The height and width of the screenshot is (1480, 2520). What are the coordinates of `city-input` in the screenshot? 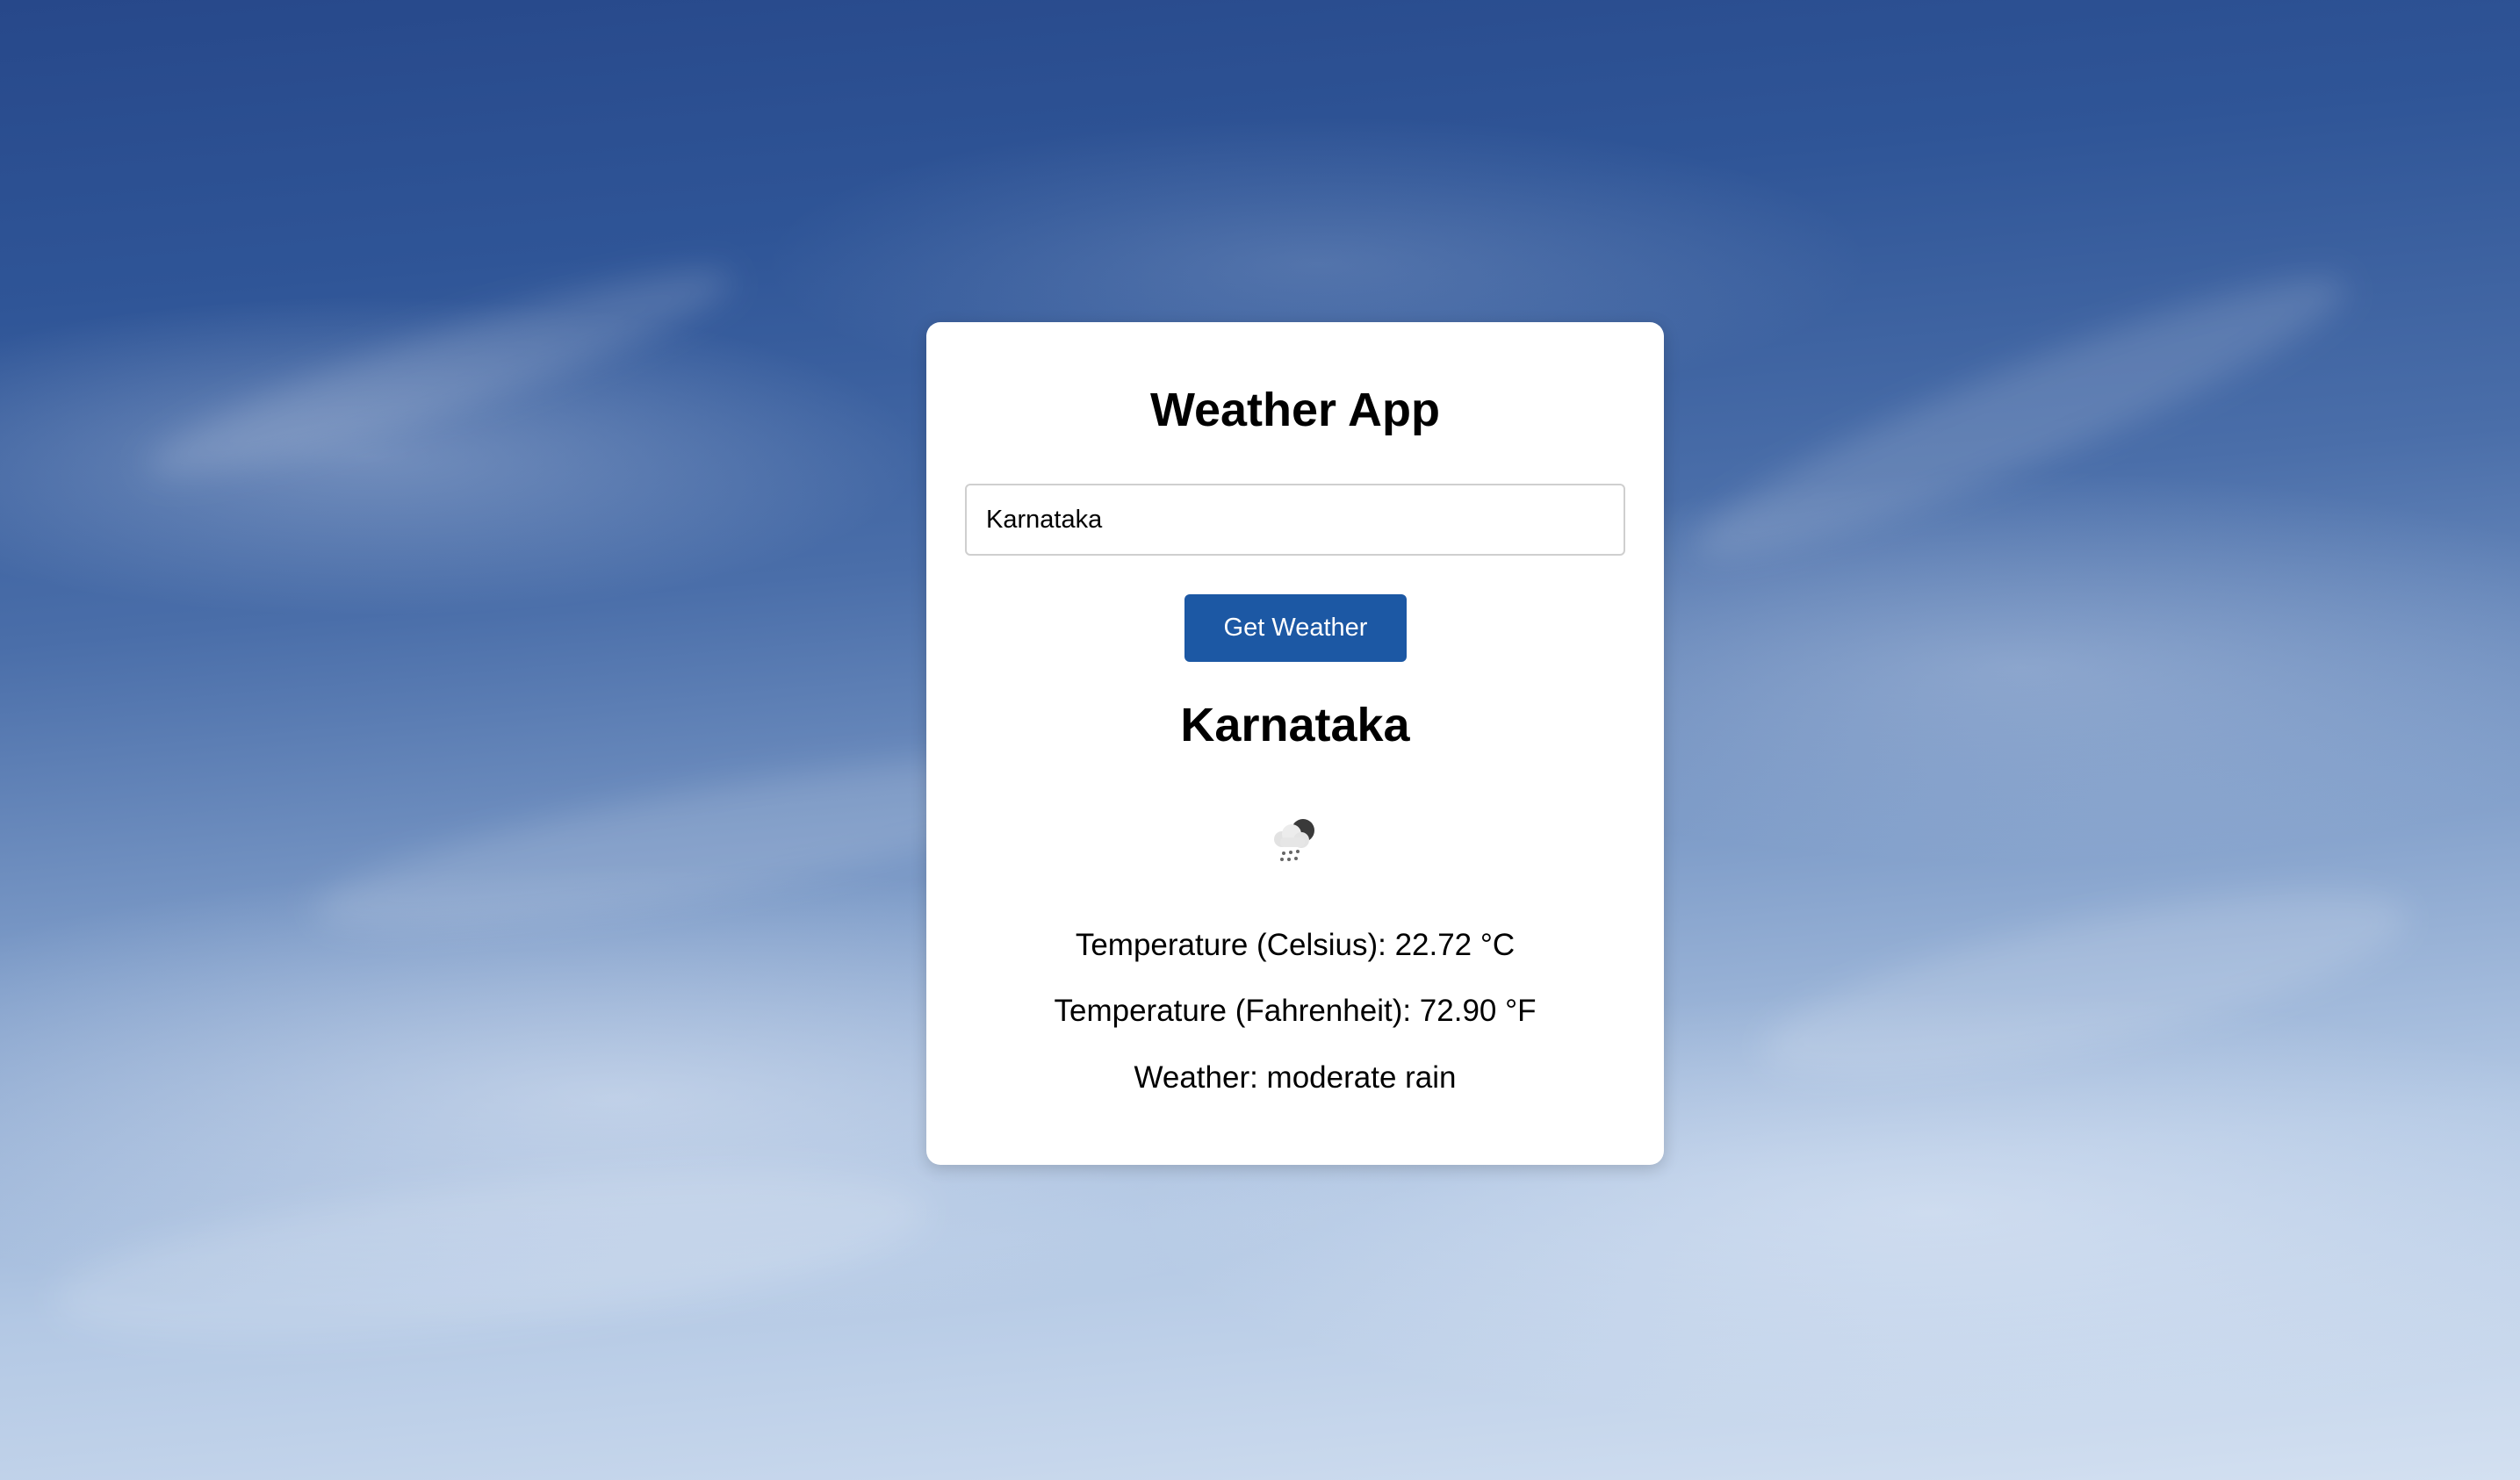 It's located at (1295, 520).